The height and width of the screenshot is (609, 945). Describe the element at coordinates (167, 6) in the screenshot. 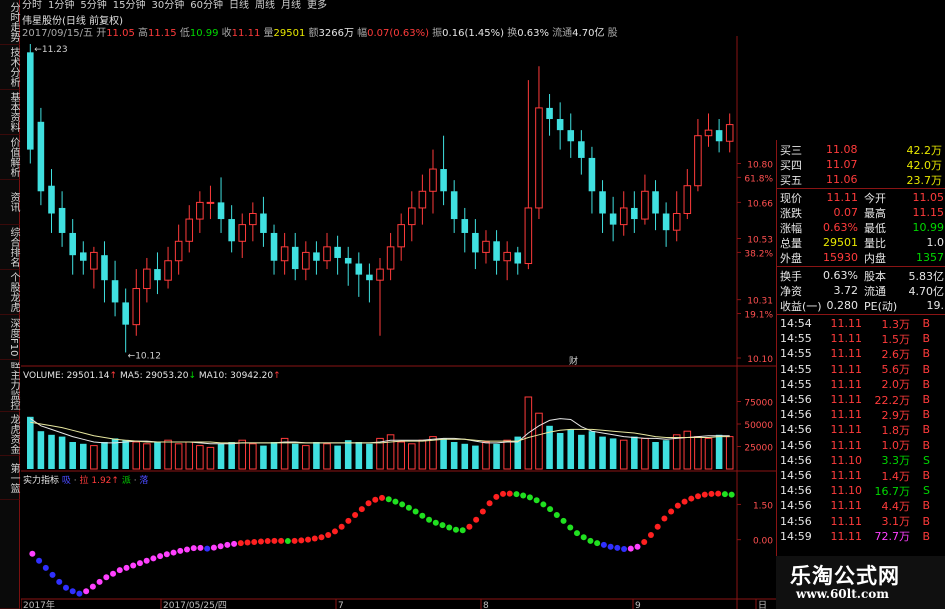

I see `period-tab-4: 30分钟` at that location.